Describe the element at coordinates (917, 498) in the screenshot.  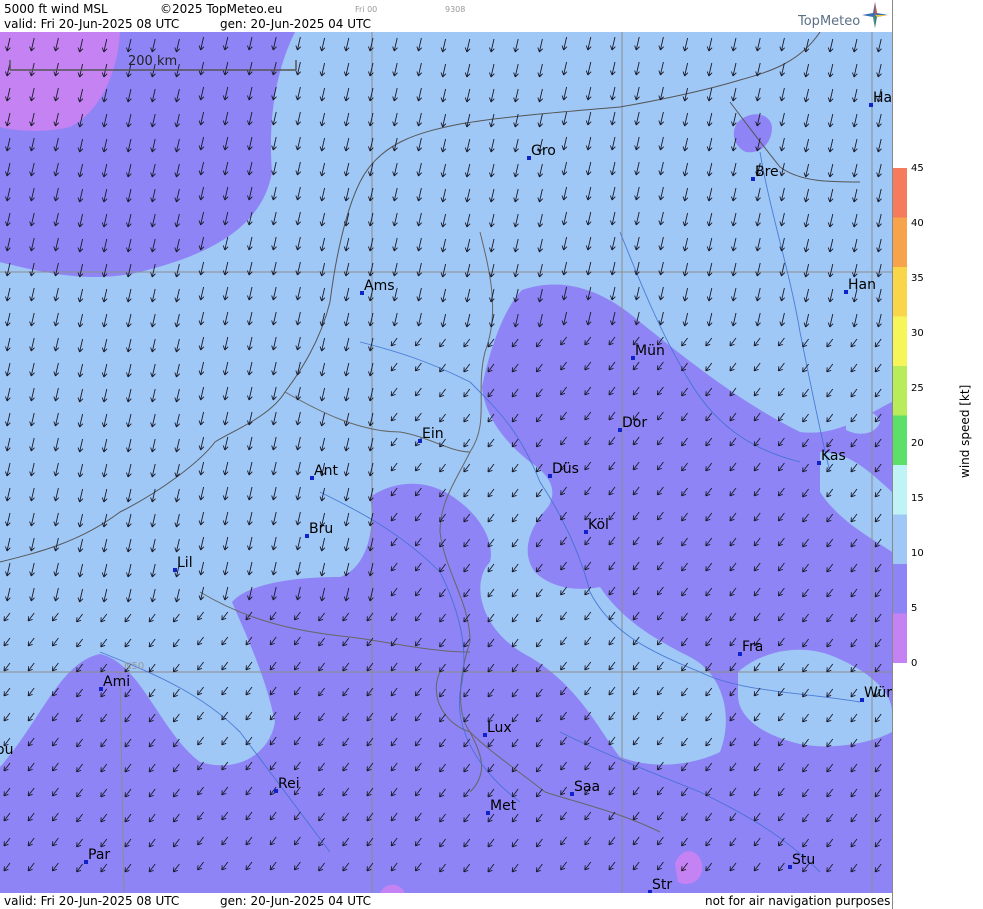
I see `legend-tick-label: 15` at that location.